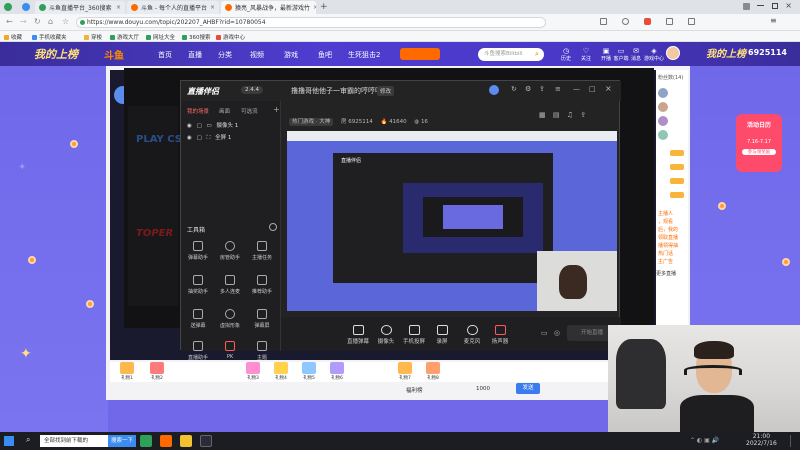 Image resolution: width=800 pixels, height=450 pixels. Describe the element at coordinates (576, 89) in the screenshot. I see `minimize-icon: —` at that location.